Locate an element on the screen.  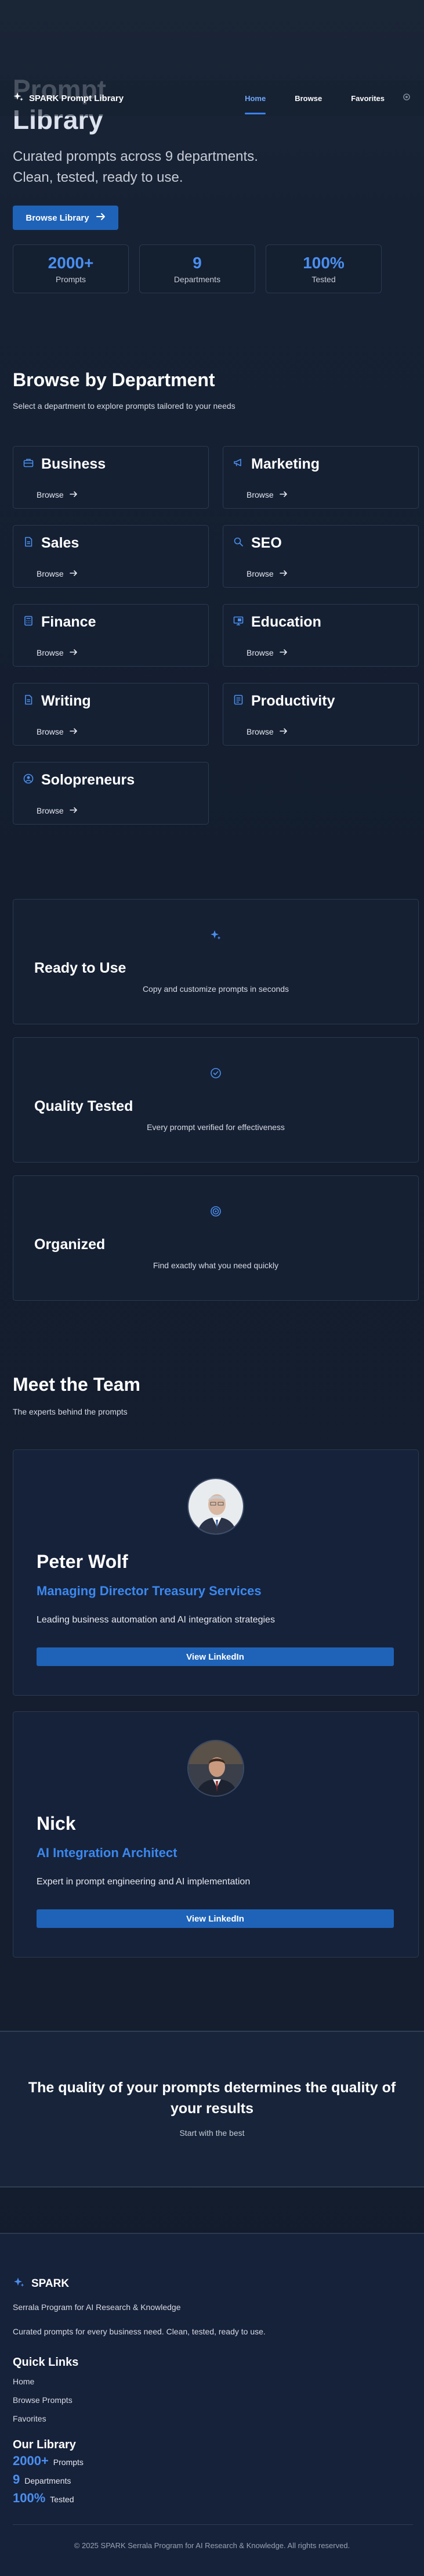
footer-stat-label: Departments is located at coordinates (47, 2480).